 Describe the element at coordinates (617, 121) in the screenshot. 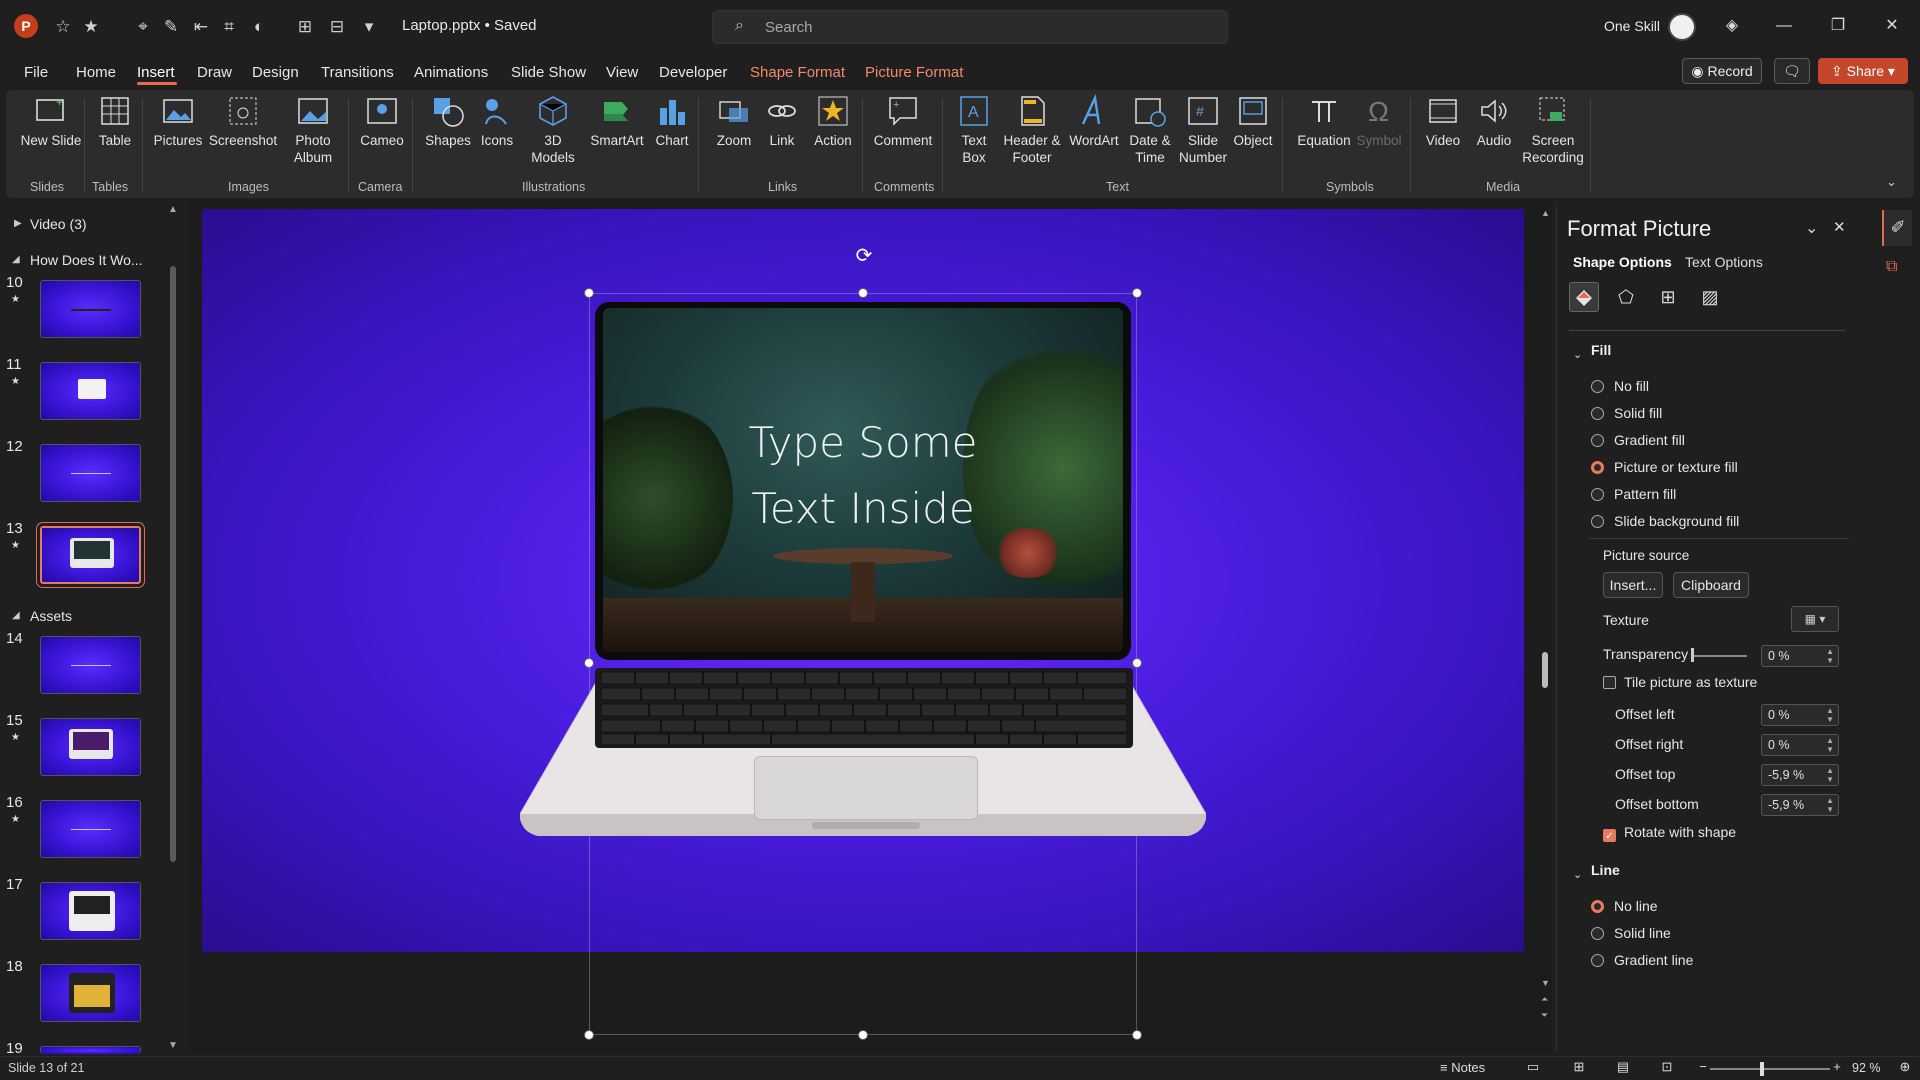

I see `smartart-button: SmartArt` at that location.